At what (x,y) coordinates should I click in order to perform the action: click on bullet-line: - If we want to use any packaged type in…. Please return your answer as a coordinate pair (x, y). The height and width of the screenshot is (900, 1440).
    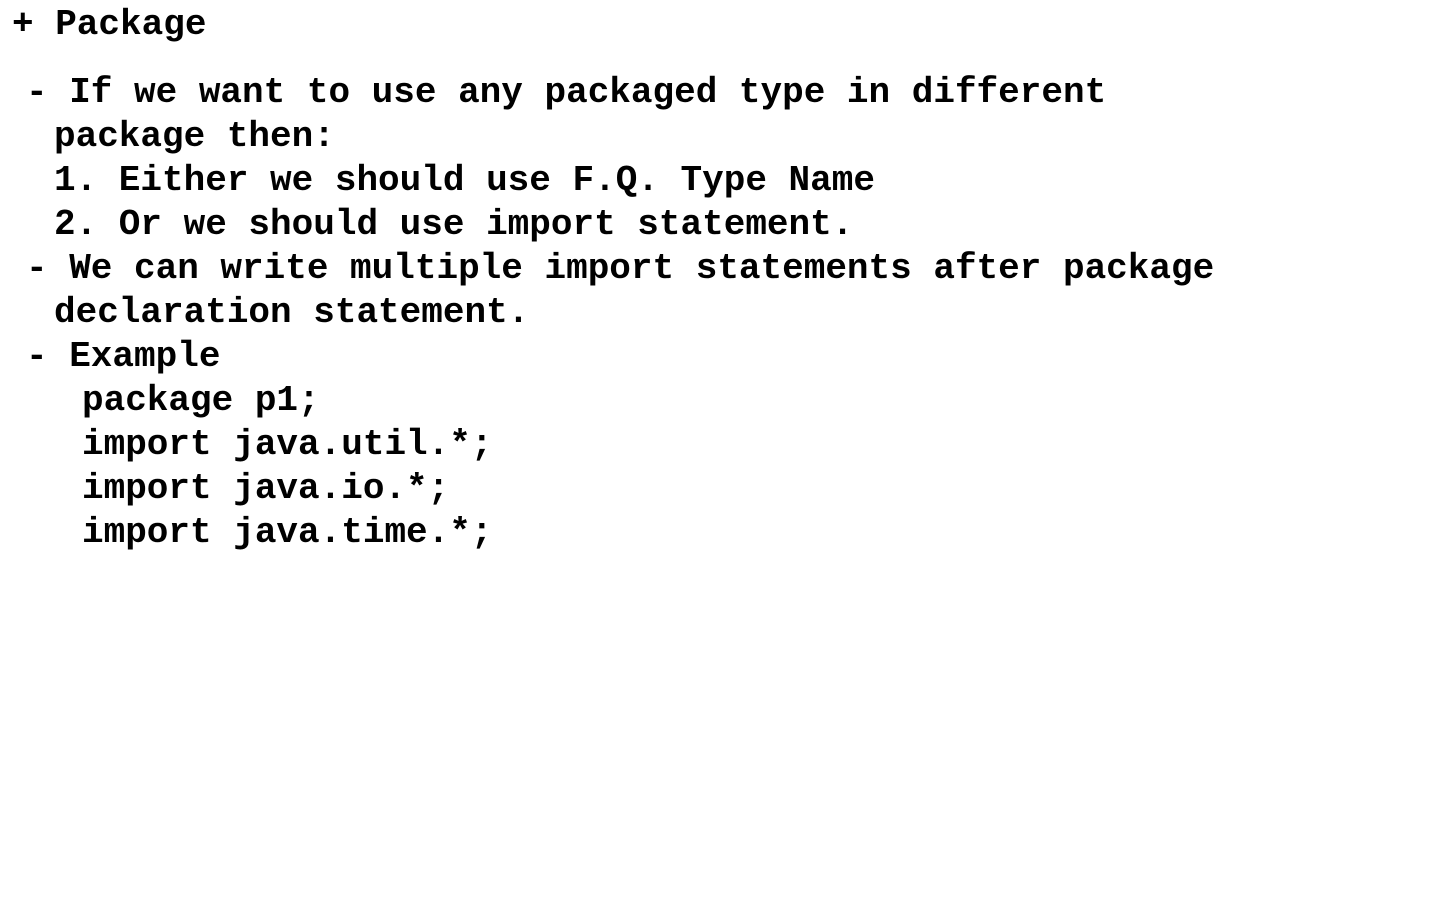
    Looking at the image, I should click on (566, 92).